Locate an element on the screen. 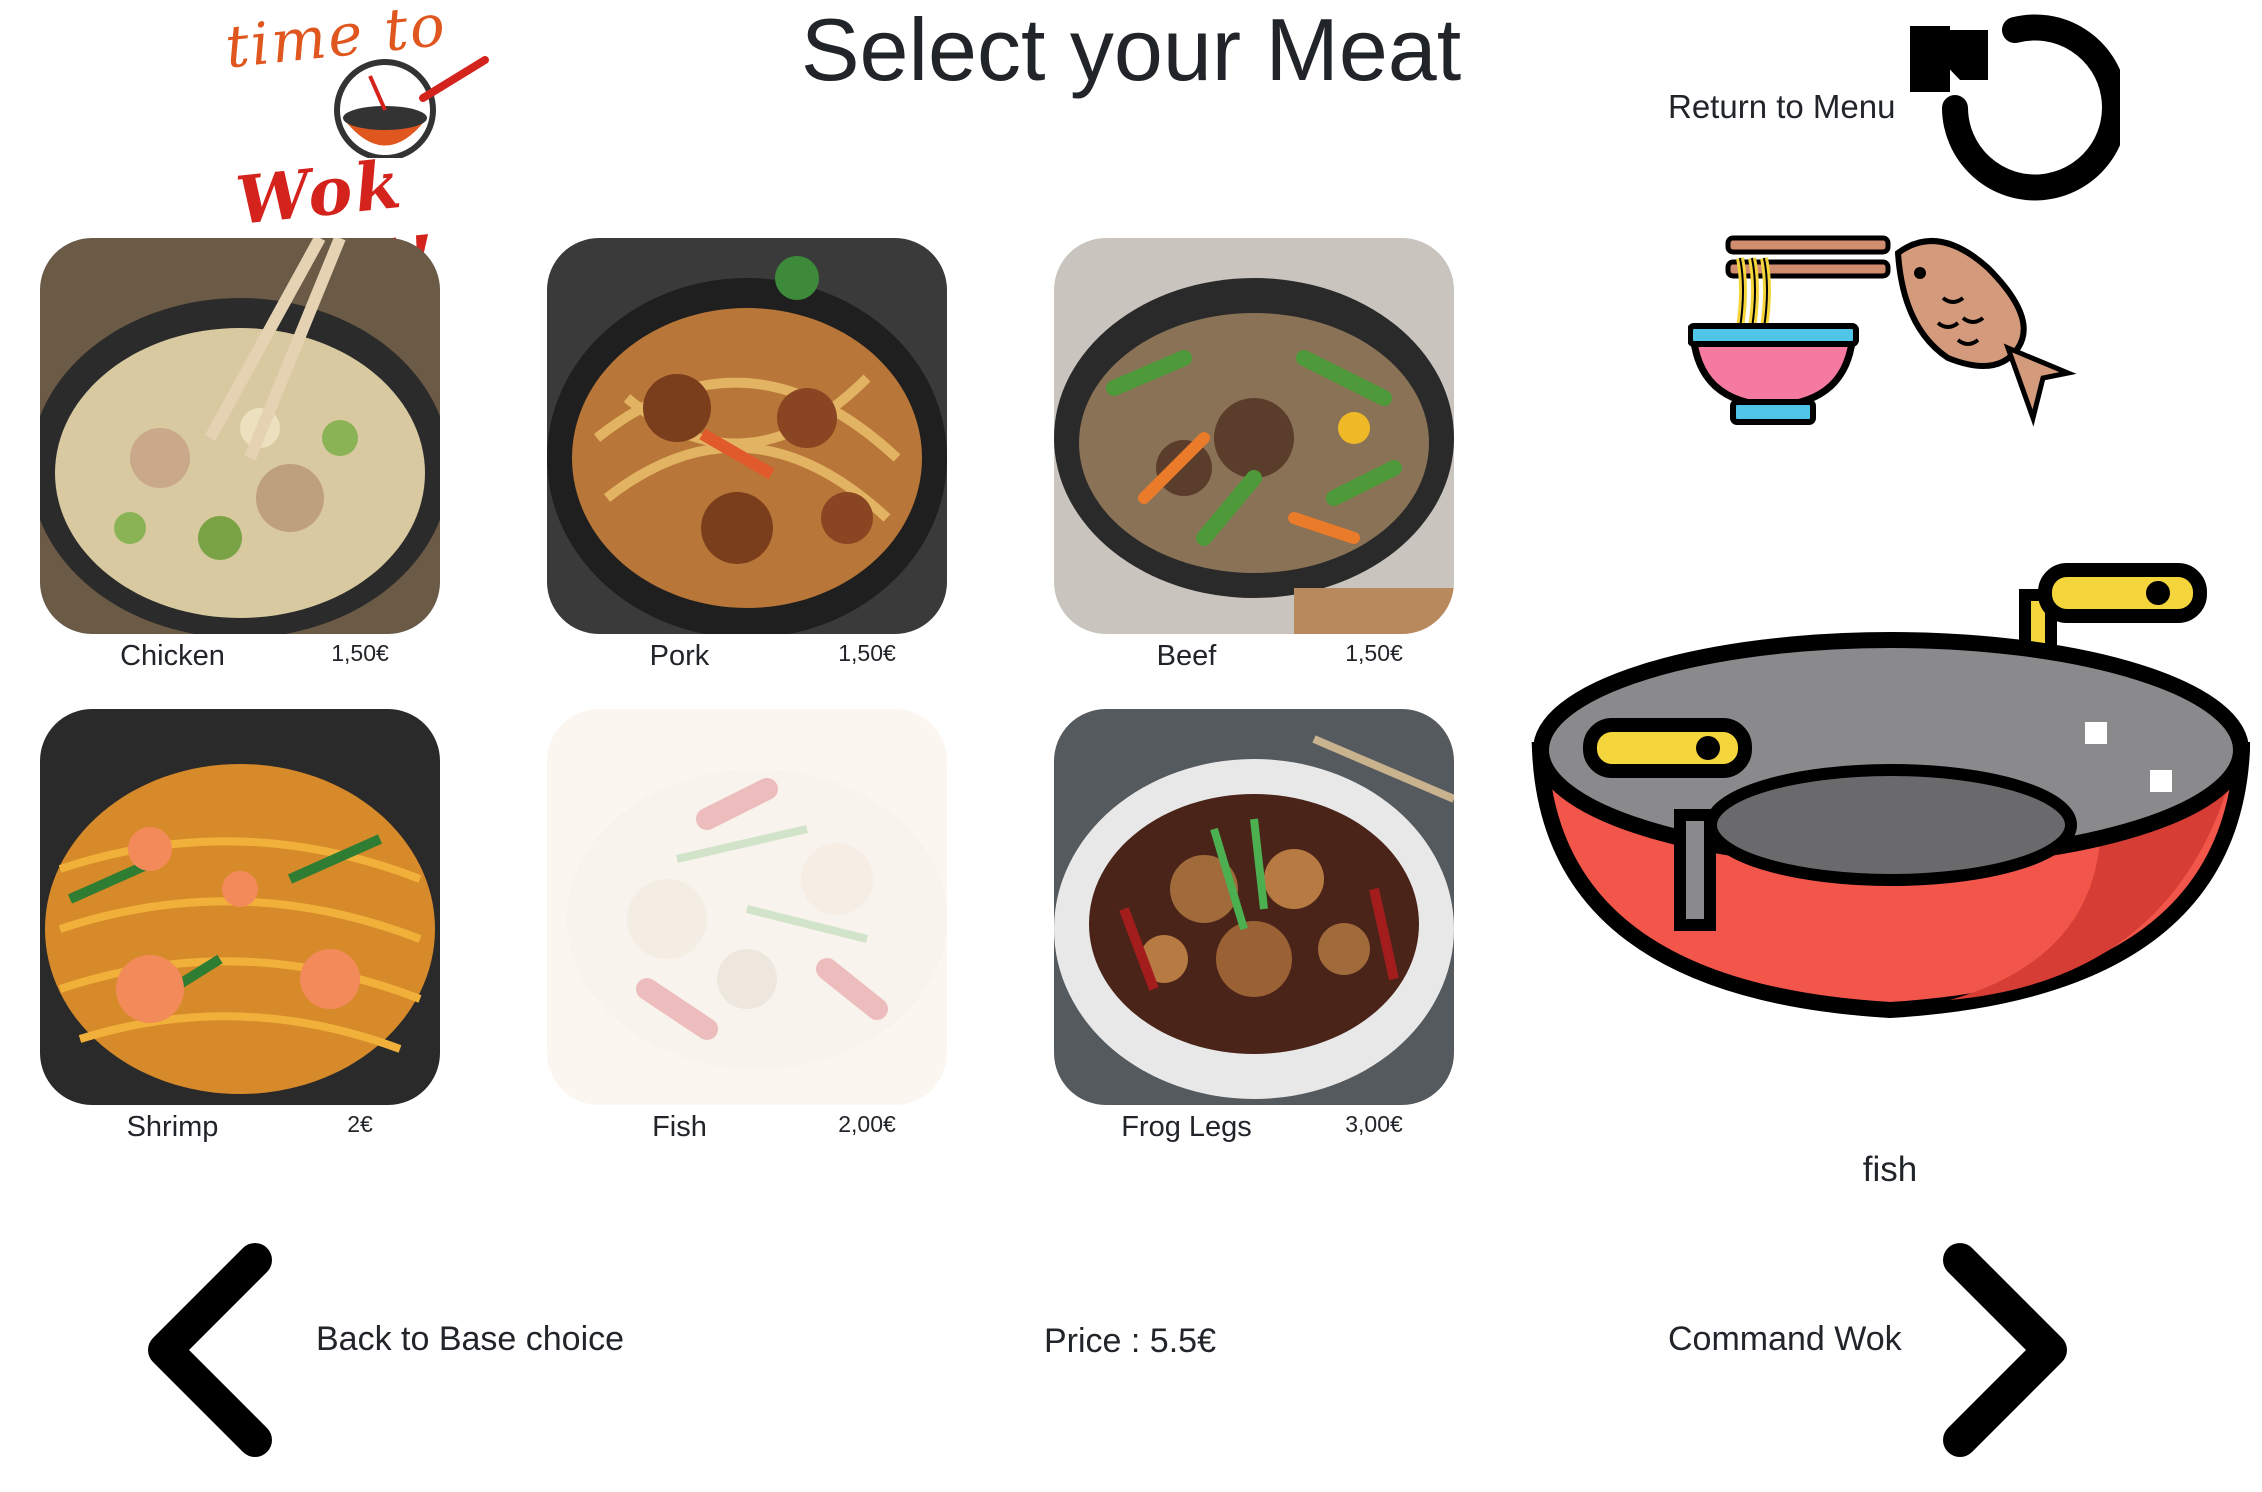 This screenshot has height=1492, width=2262. meat-name: Chicken is located at coordinates (172, 656).